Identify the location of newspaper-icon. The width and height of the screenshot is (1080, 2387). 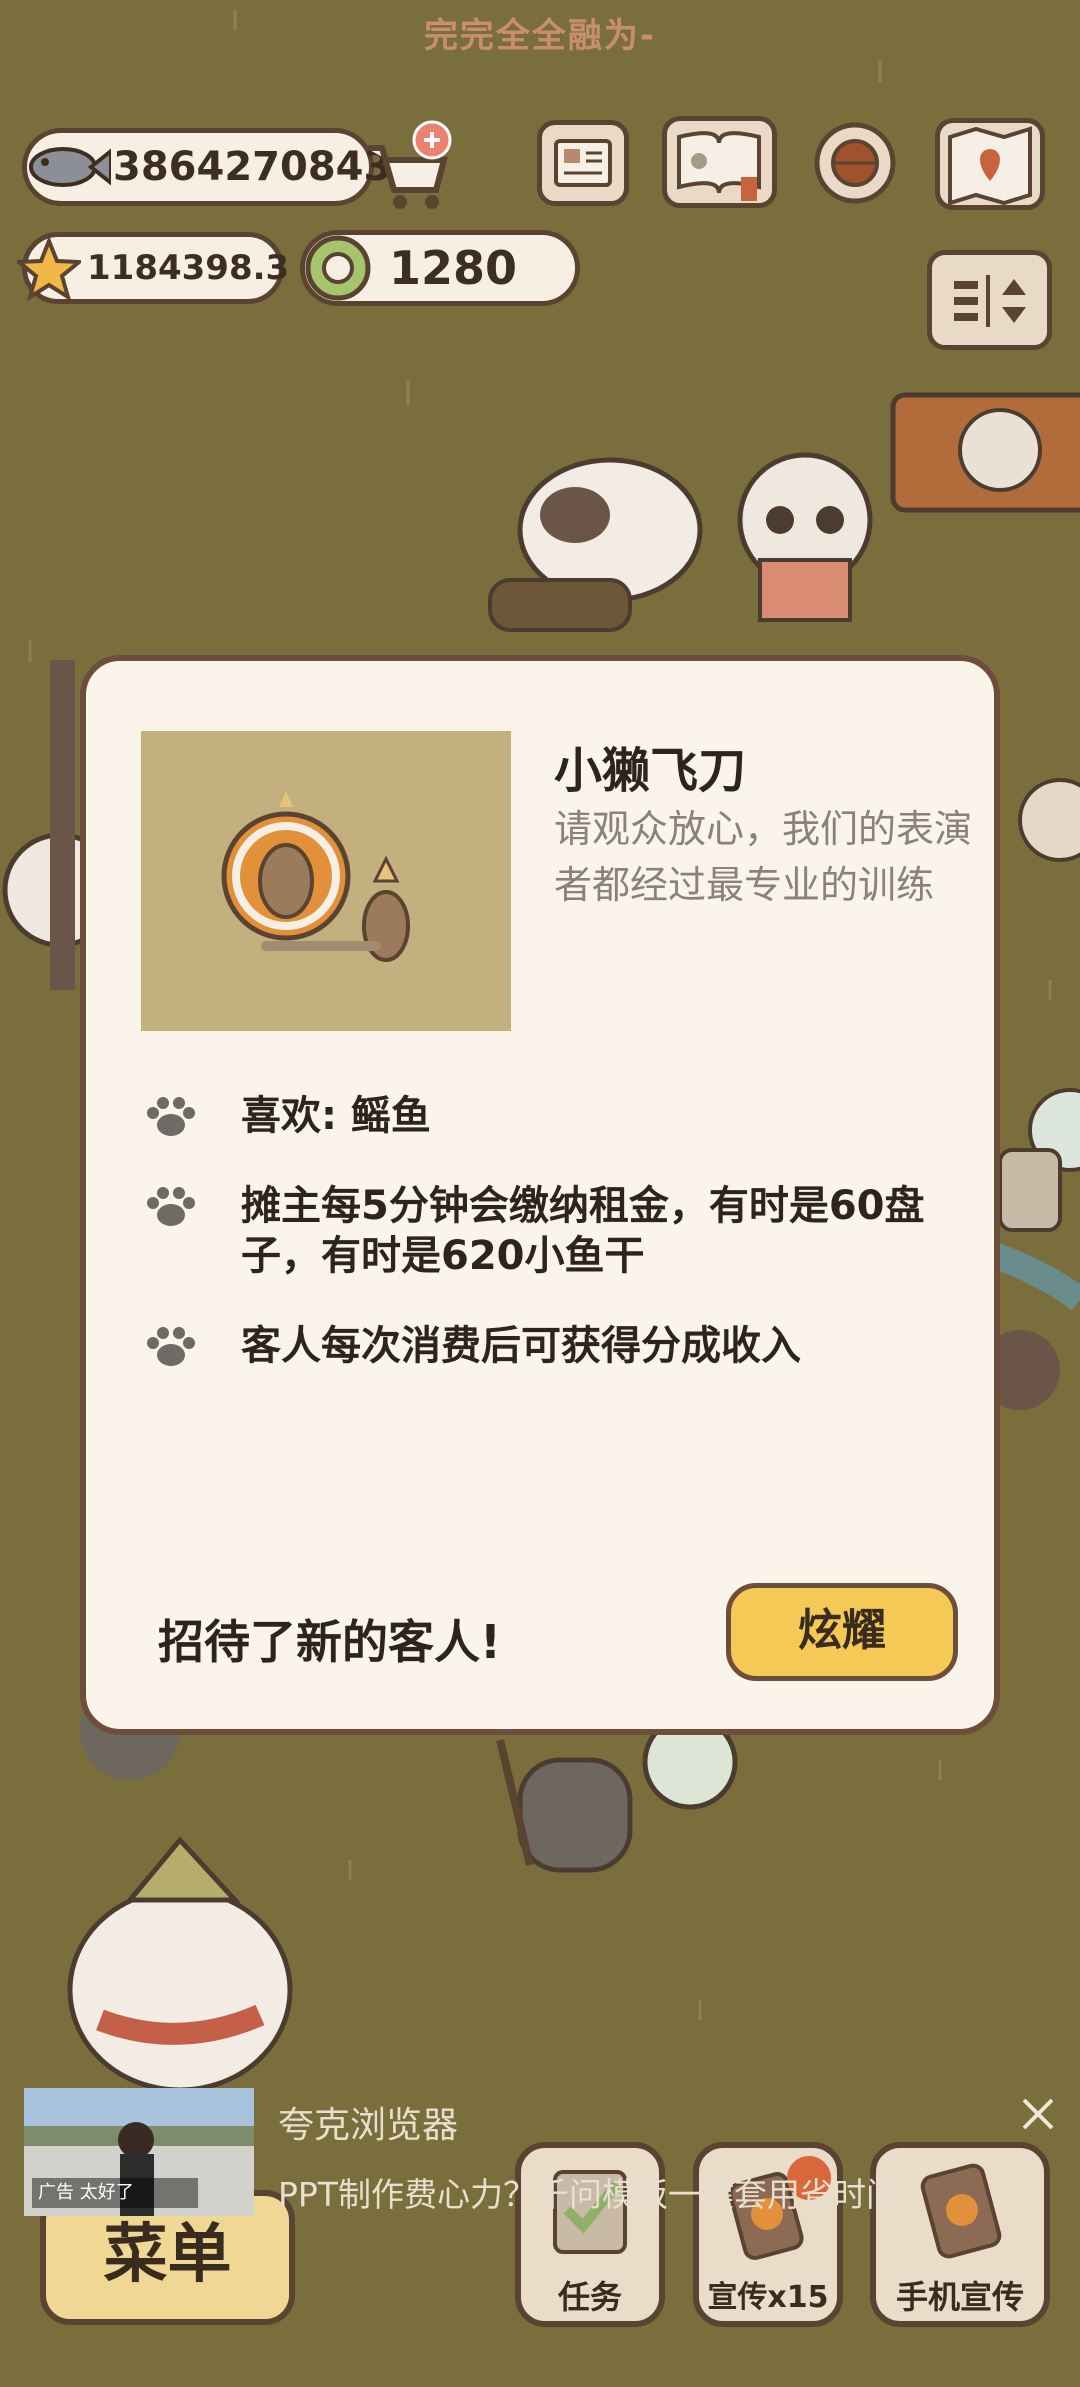
(583, 163).